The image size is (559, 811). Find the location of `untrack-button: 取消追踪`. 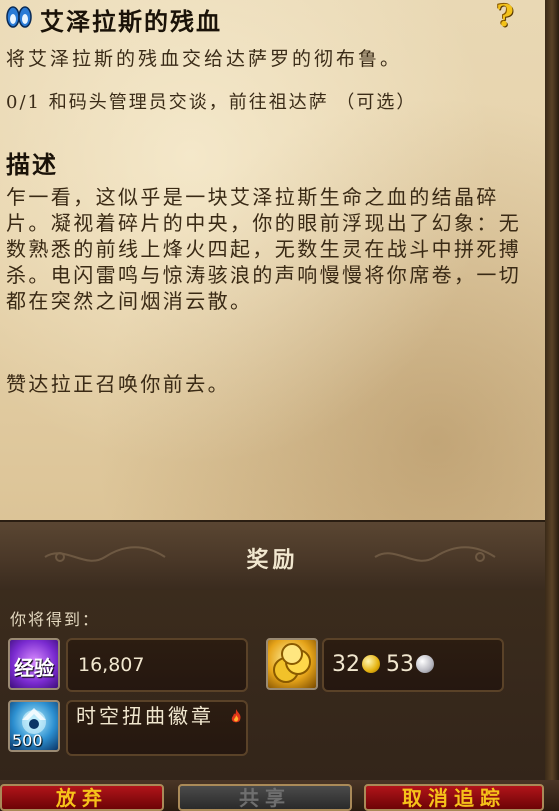

untrack-button: 取消追踪 is located at coordinates (454, 797).